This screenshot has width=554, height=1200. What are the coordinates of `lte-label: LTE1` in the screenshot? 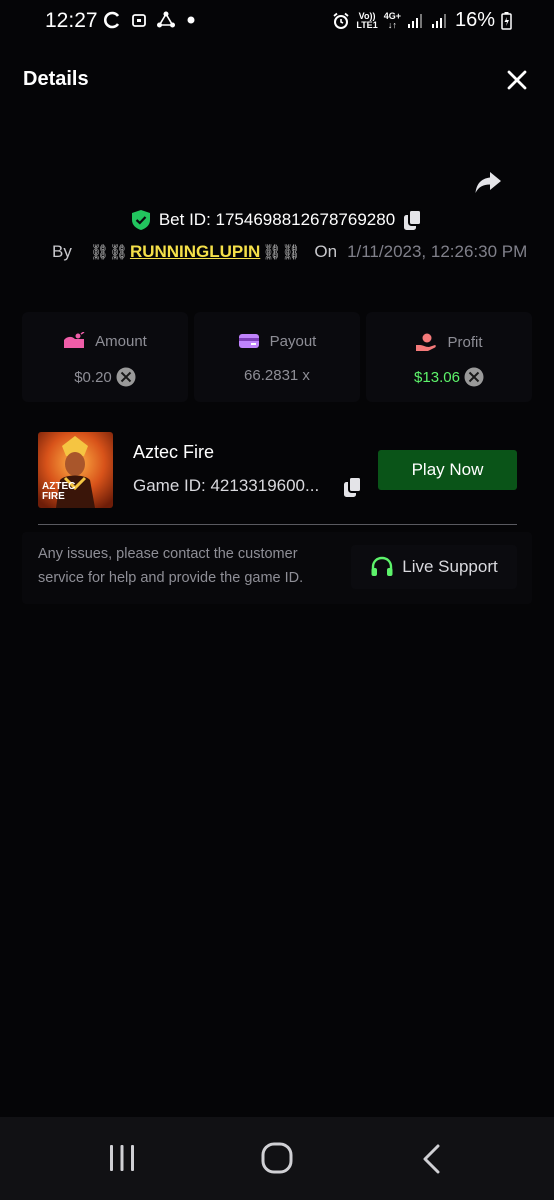 It's located at (367, 24).